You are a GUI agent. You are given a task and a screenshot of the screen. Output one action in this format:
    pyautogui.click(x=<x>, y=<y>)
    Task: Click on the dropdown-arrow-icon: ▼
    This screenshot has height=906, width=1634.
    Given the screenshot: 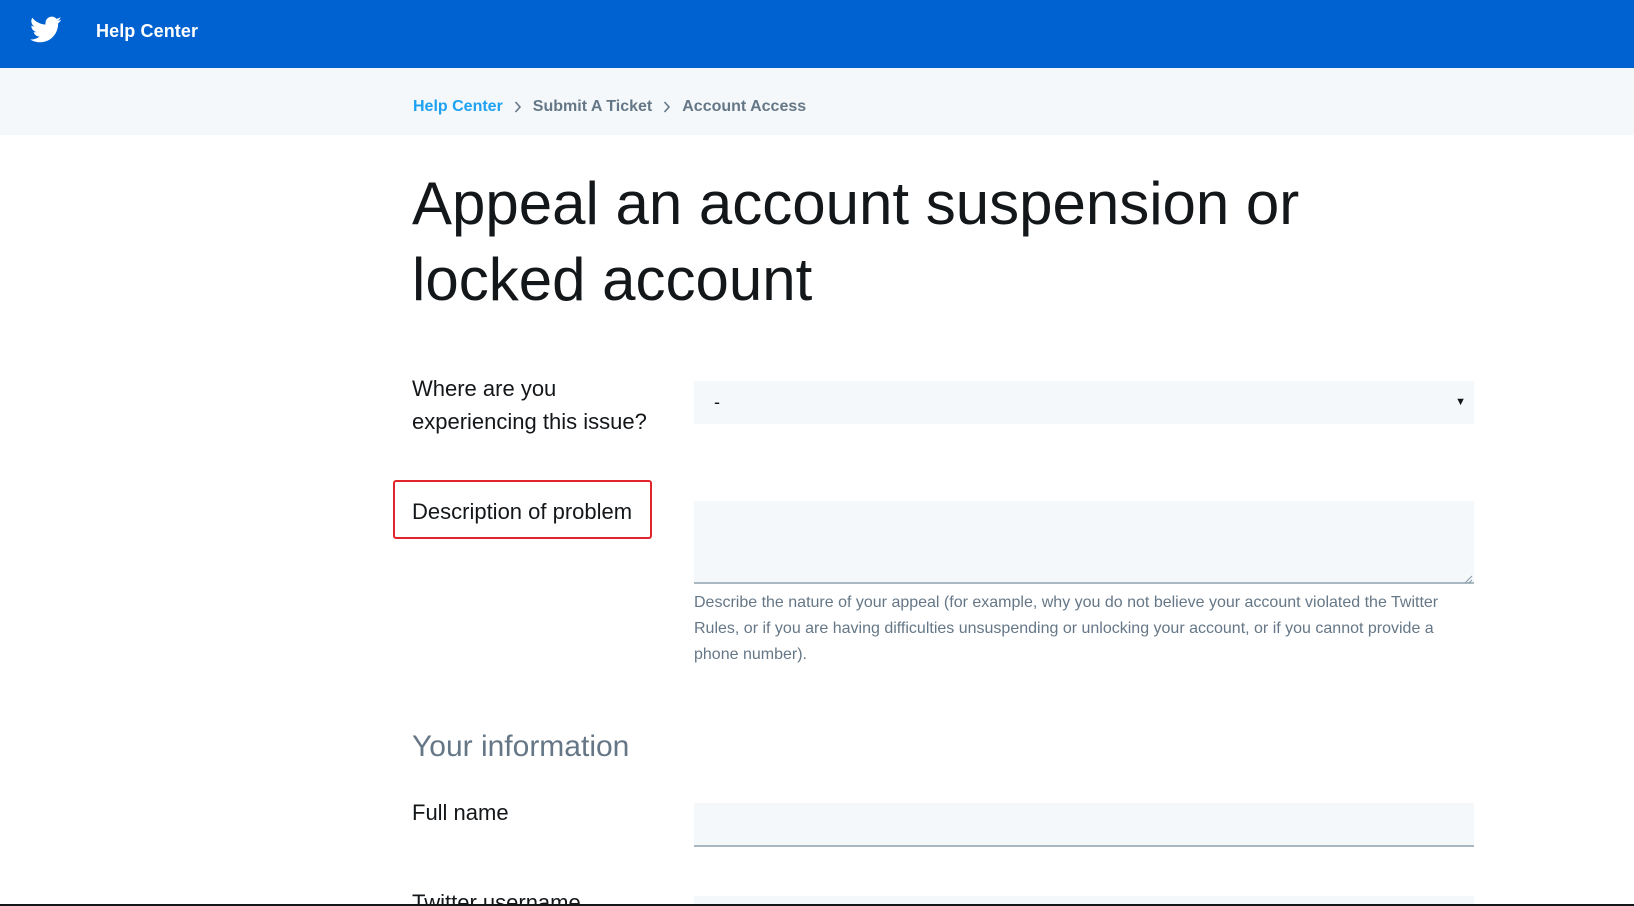 What is the action you would take?
    pyautogui.click(x=1460, y=402)
    